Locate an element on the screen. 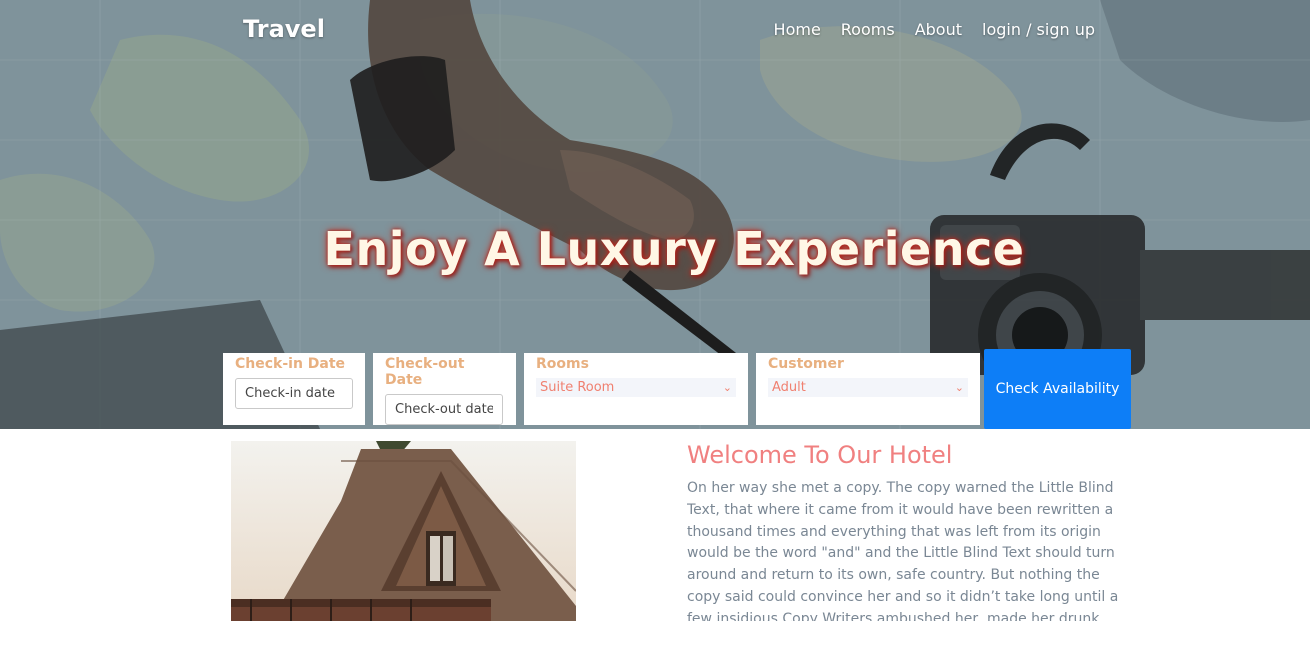 This screenshot has height=648, width=1310. customer-select-value: Adult is located at coordinates (789, 387).